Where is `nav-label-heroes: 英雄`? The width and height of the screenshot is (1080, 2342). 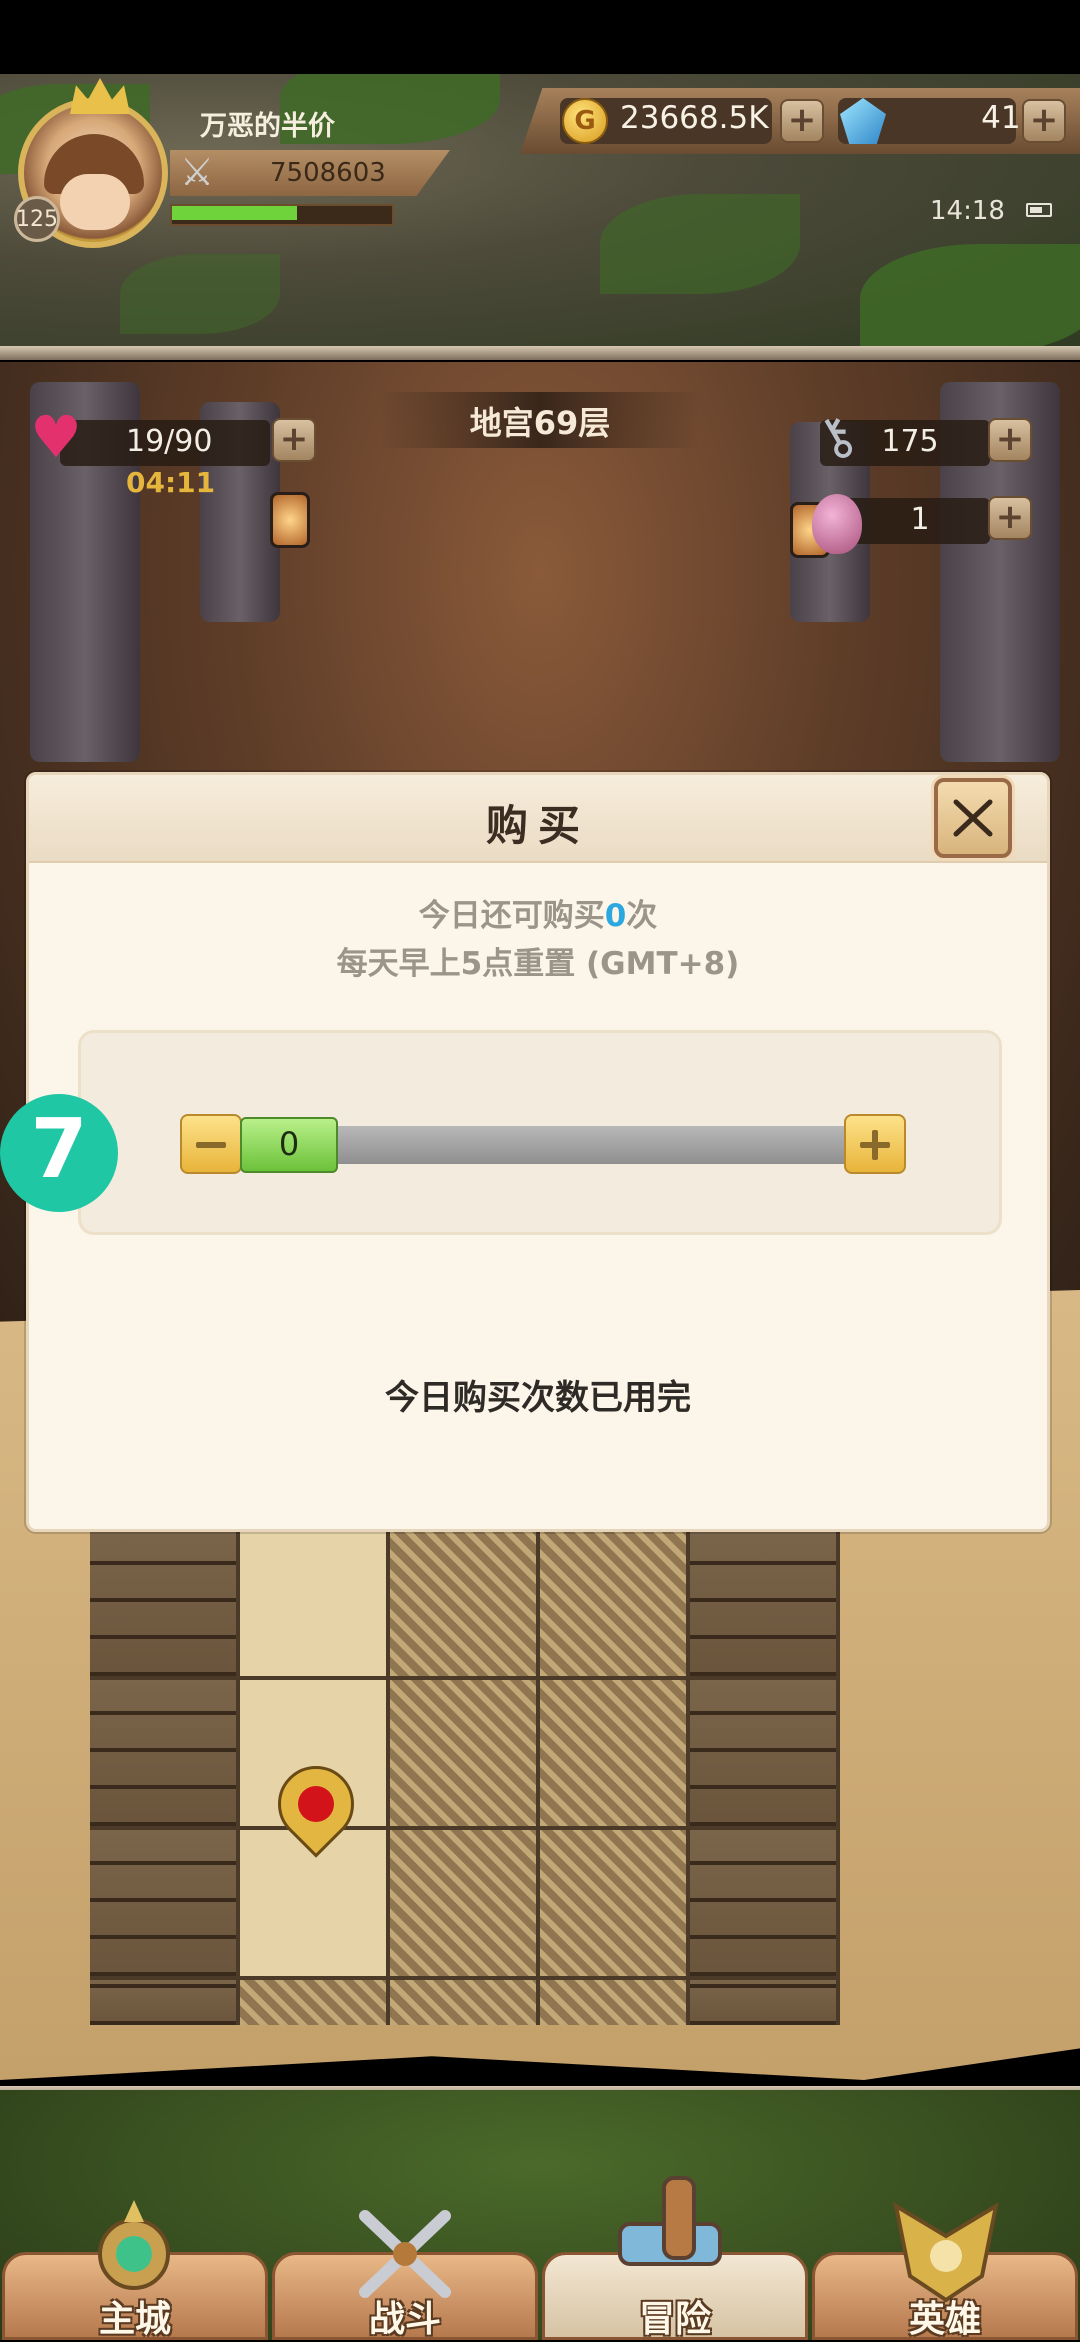
nav-label-heroes: 英雄 is located at coordinates (944, 2319).